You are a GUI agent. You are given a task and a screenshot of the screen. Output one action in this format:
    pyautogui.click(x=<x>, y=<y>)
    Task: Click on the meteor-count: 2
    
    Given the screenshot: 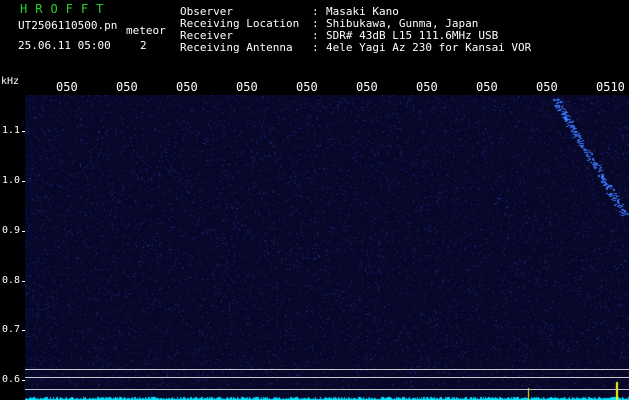 What is the action you would take?
    pyautogui.click(x=143, y=45)
    